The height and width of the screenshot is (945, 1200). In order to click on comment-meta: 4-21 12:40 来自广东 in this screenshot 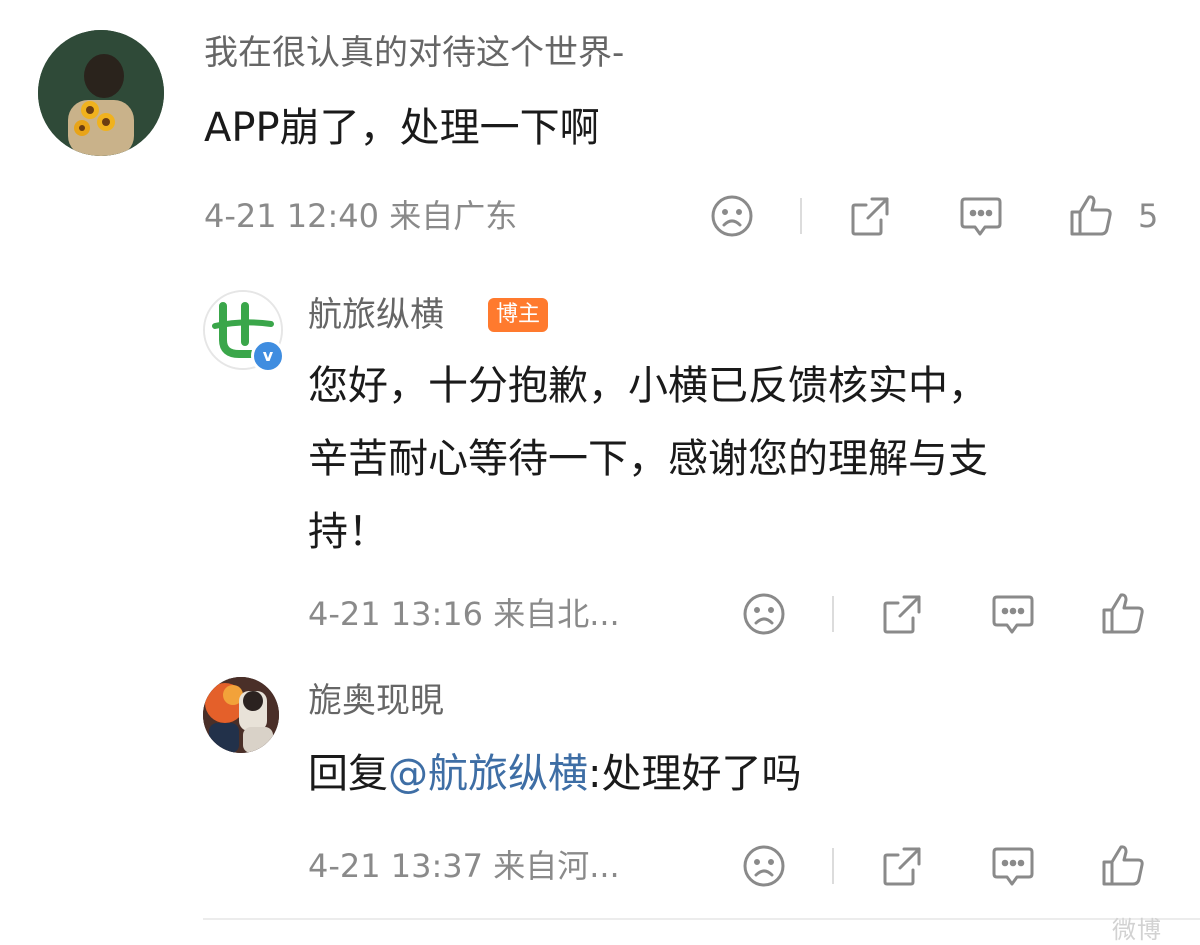, I will do `click(361, 216)`.